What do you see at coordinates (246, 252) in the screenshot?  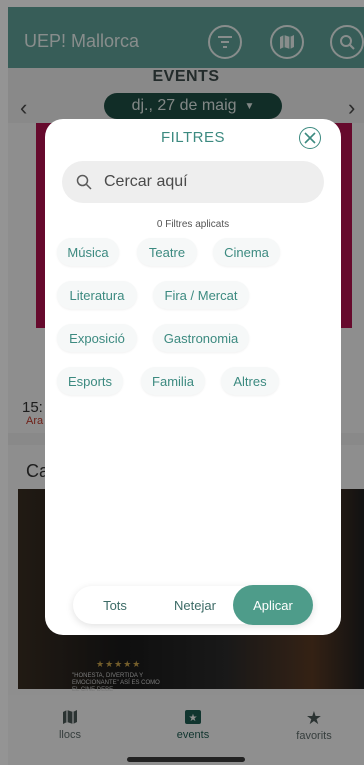 I see `chip-cinema: Cinema` at bounding box center [246, 252].